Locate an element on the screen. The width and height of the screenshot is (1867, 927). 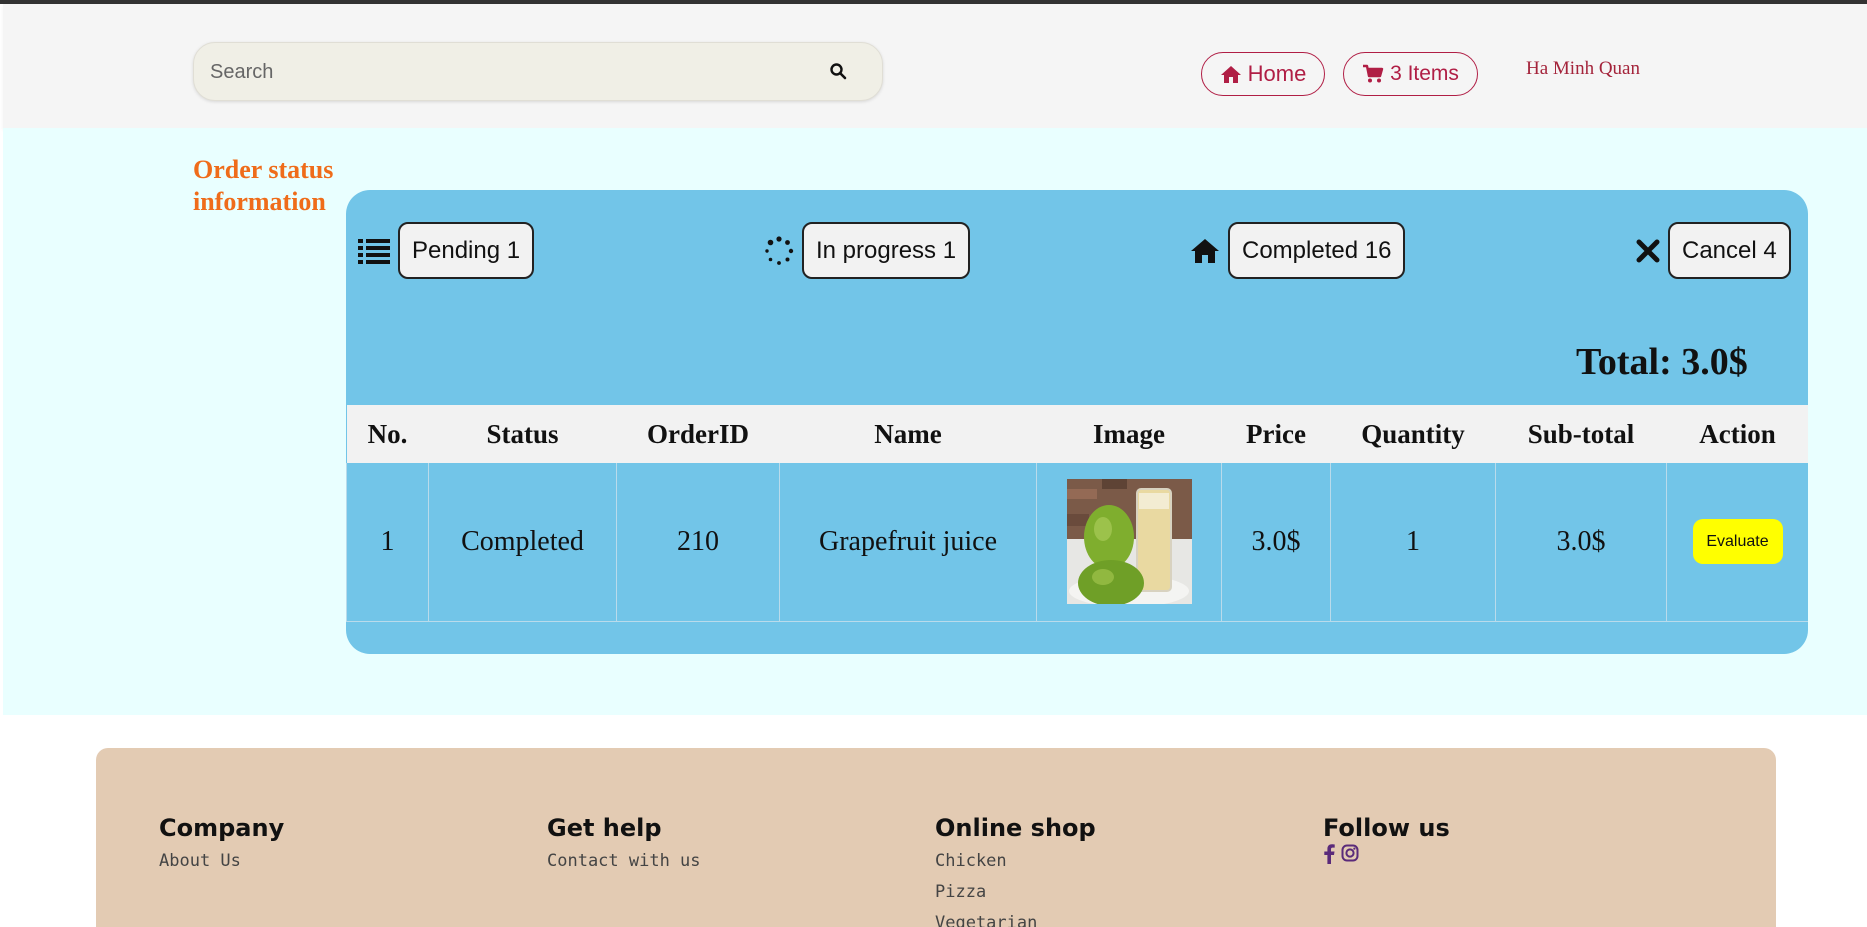
search-button is located at coordinates (838, 71).